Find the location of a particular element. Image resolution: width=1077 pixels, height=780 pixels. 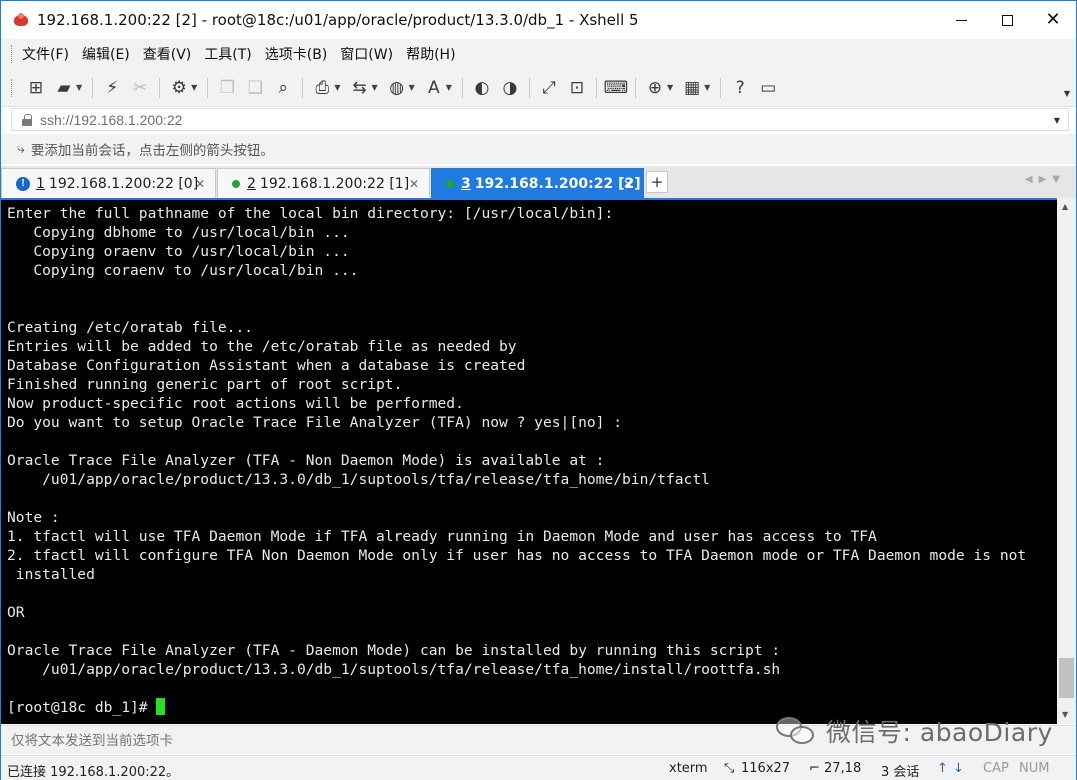

menu-help: 帮助(H) is located at coordinates (436, 54).